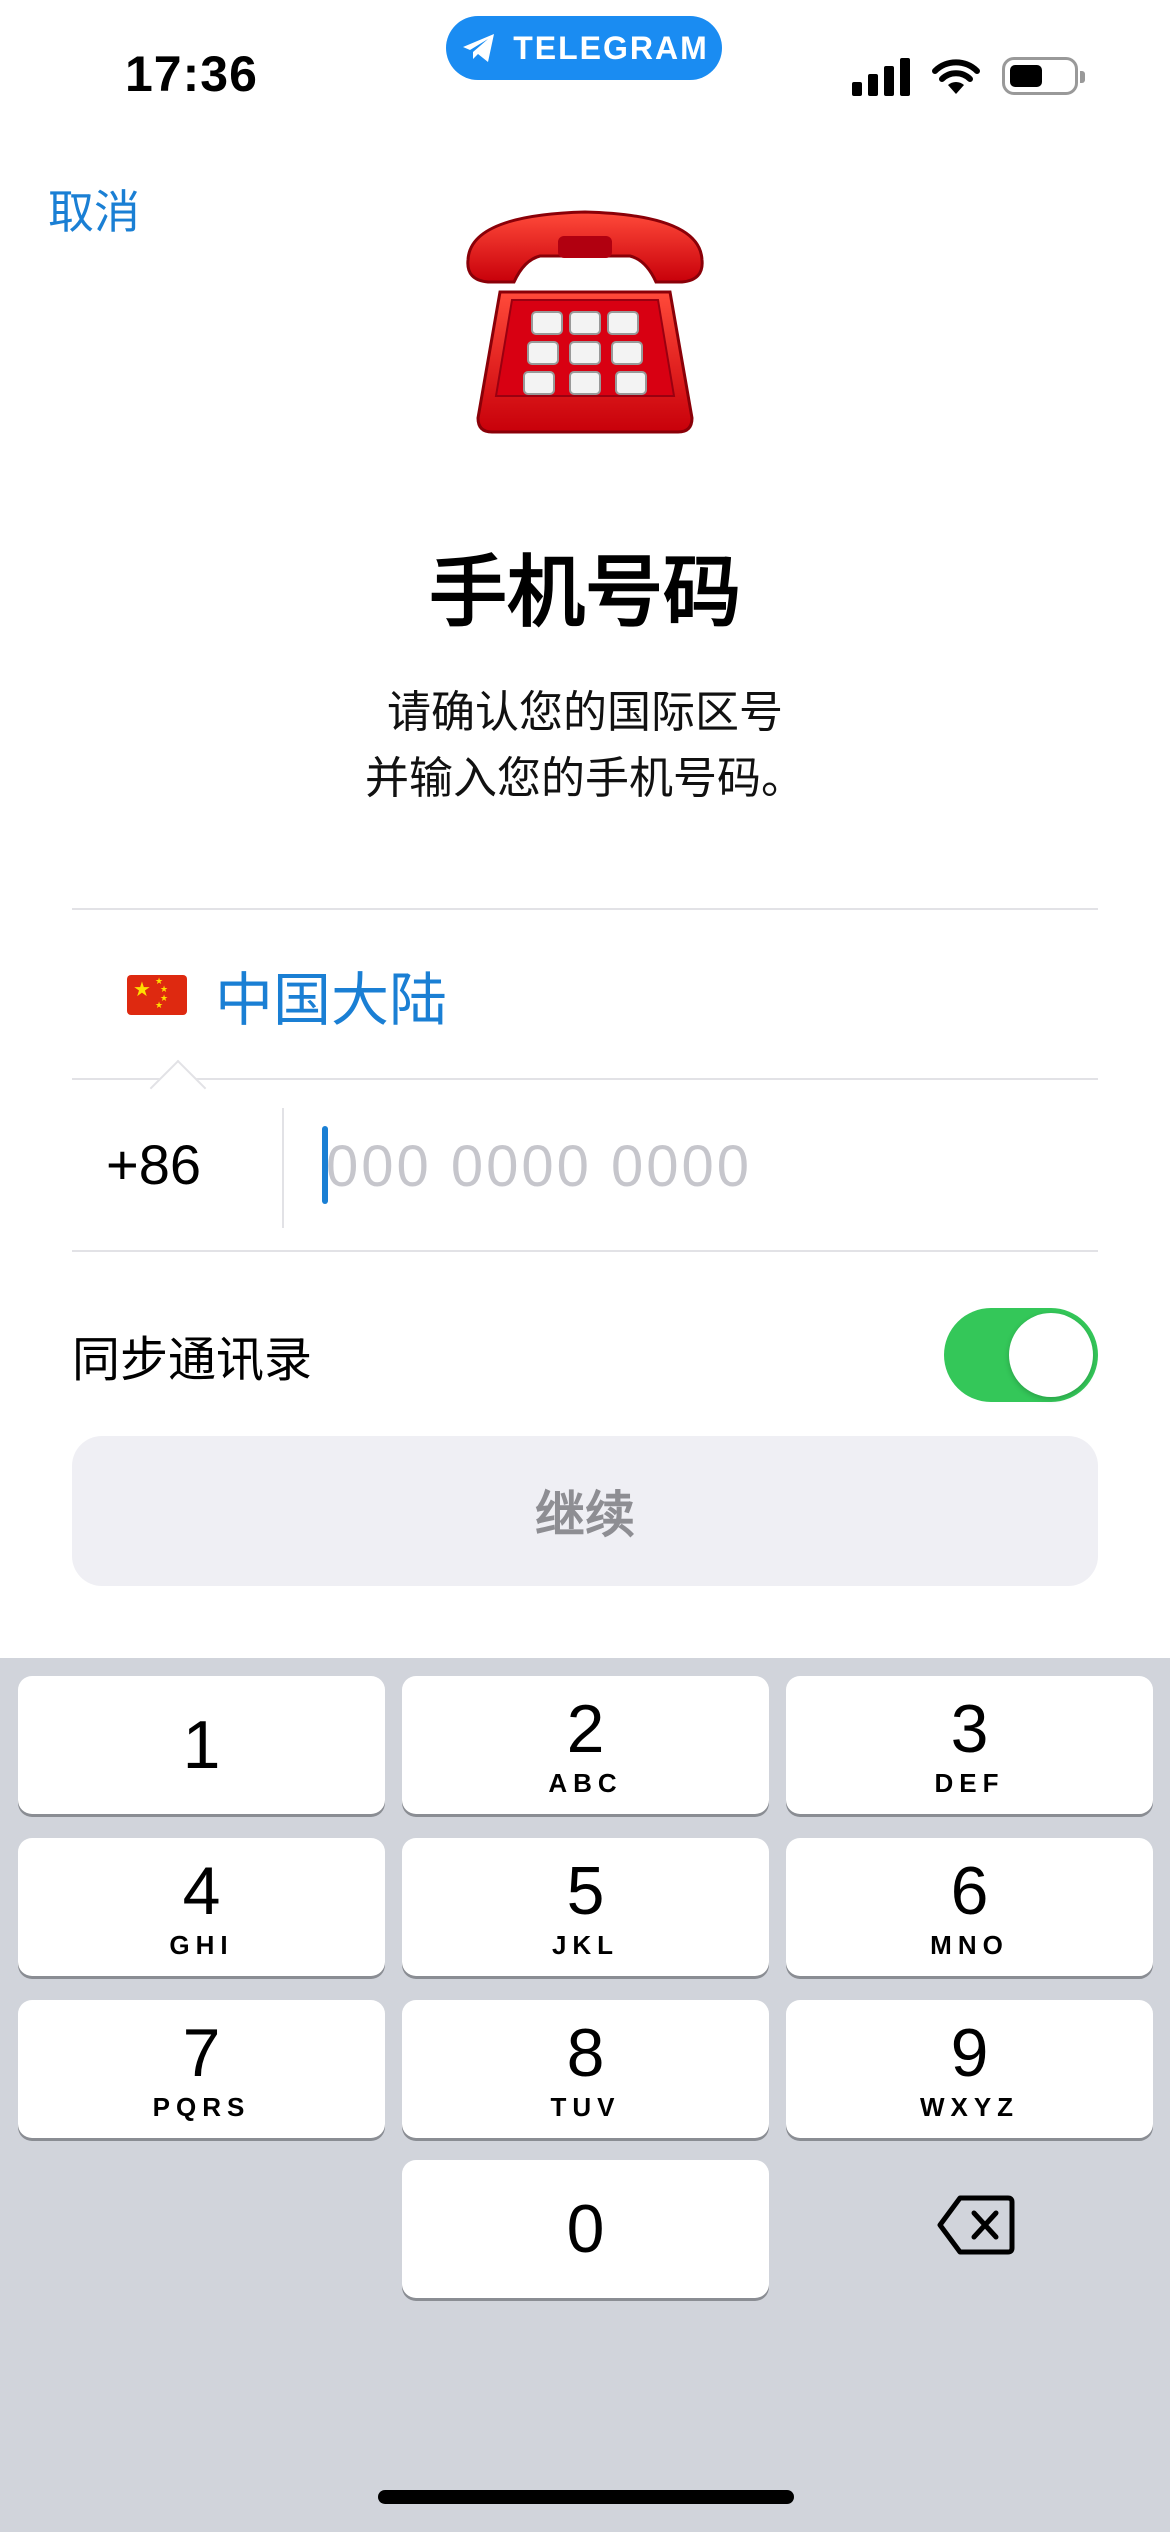  I want to click on key-digit: 9, so click(969, 2052).